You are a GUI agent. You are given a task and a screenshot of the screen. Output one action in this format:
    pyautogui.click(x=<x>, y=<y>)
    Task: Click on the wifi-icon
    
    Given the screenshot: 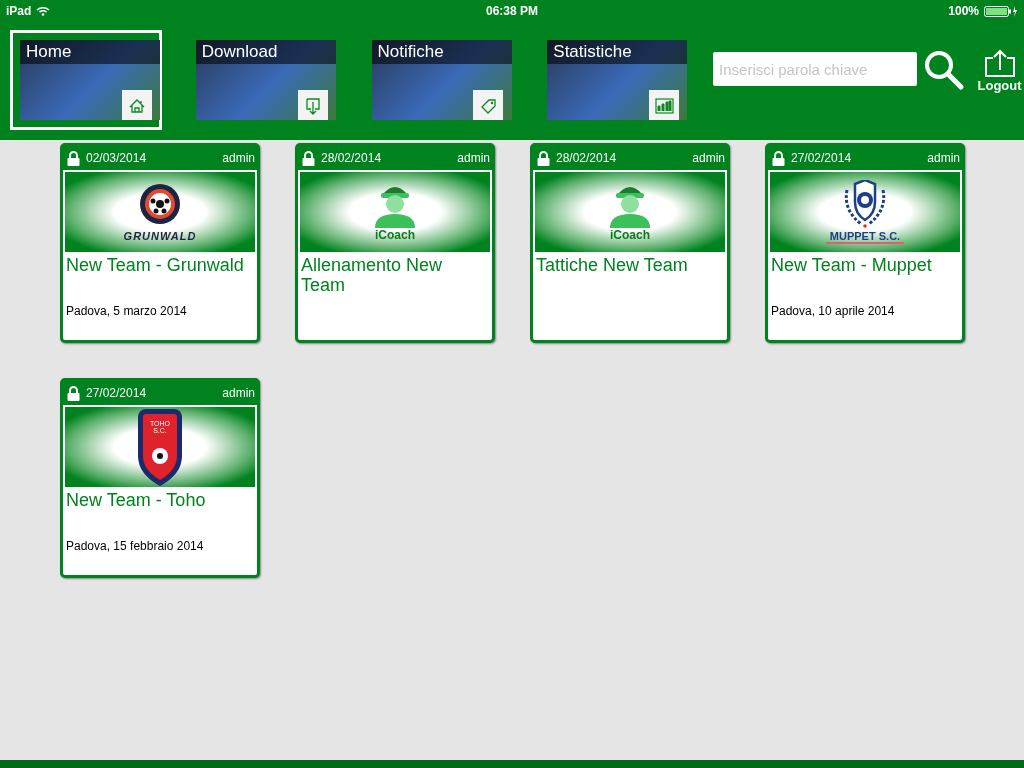 What is the action you would take?
    pyautogui.click(x=43, y=11)
    